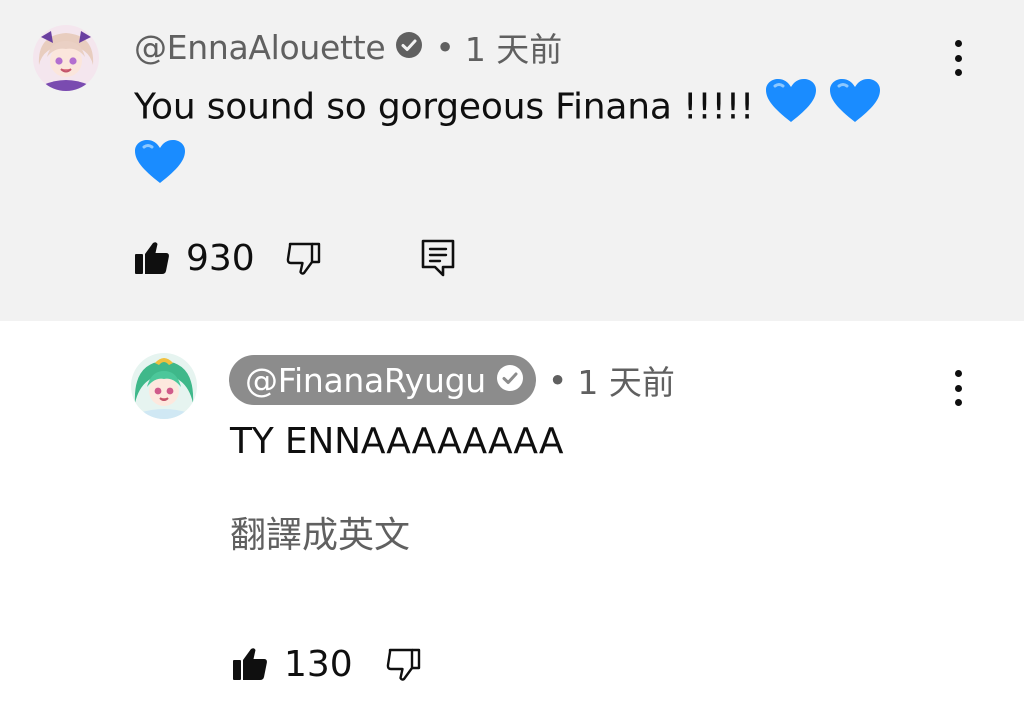  I want to click on like-count: 930, so click(220, 258).